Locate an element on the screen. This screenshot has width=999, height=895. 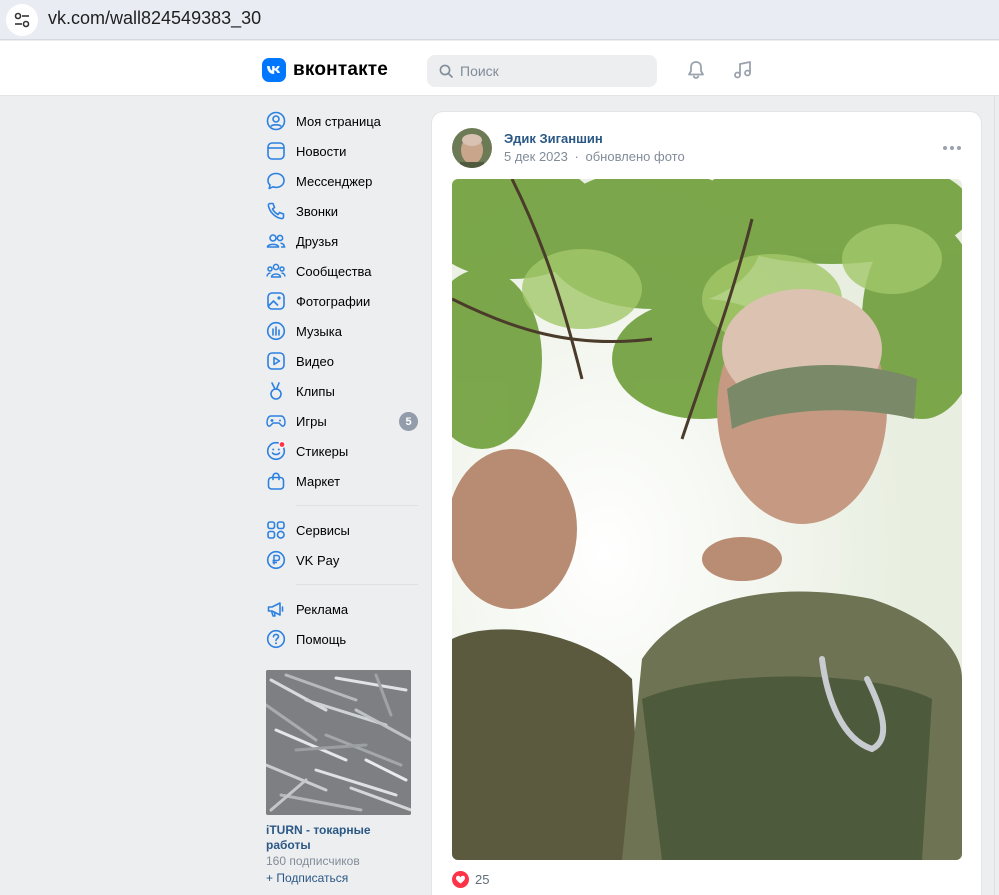
sidebar-item-label: Новости is located at coordinates (321, 151).